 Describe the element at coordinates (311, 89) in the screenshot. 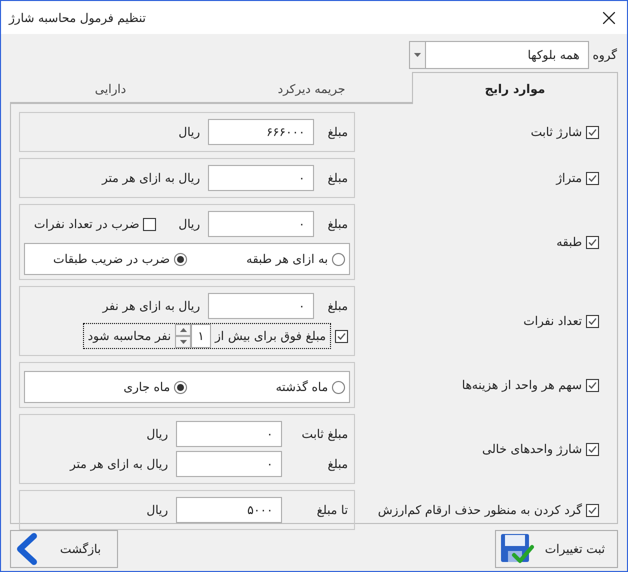

I see `tab: جریمه دیرکرد` at that location.